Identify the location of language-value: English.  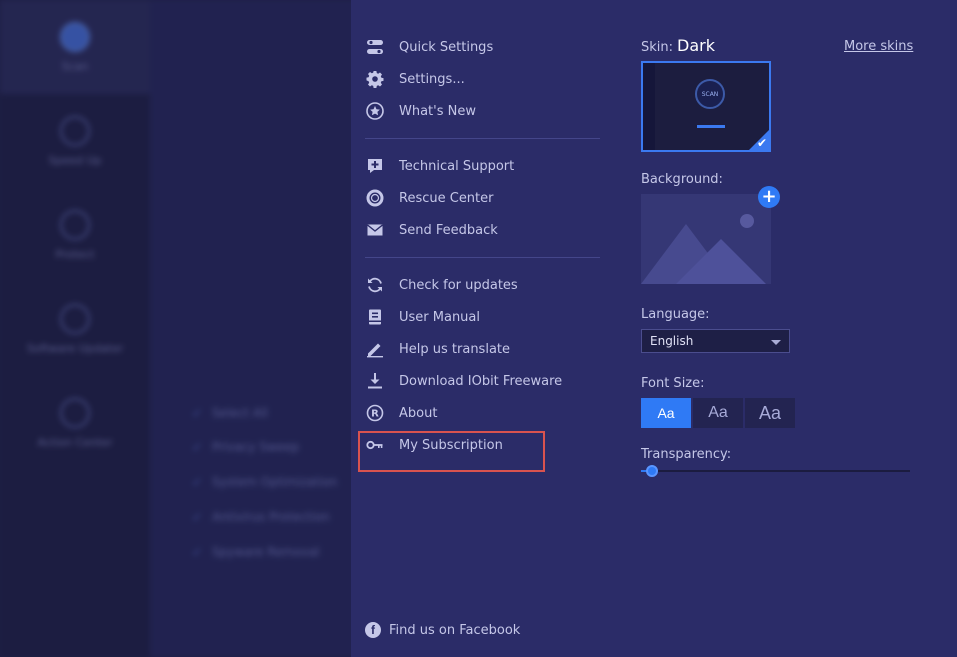
(672, 341).